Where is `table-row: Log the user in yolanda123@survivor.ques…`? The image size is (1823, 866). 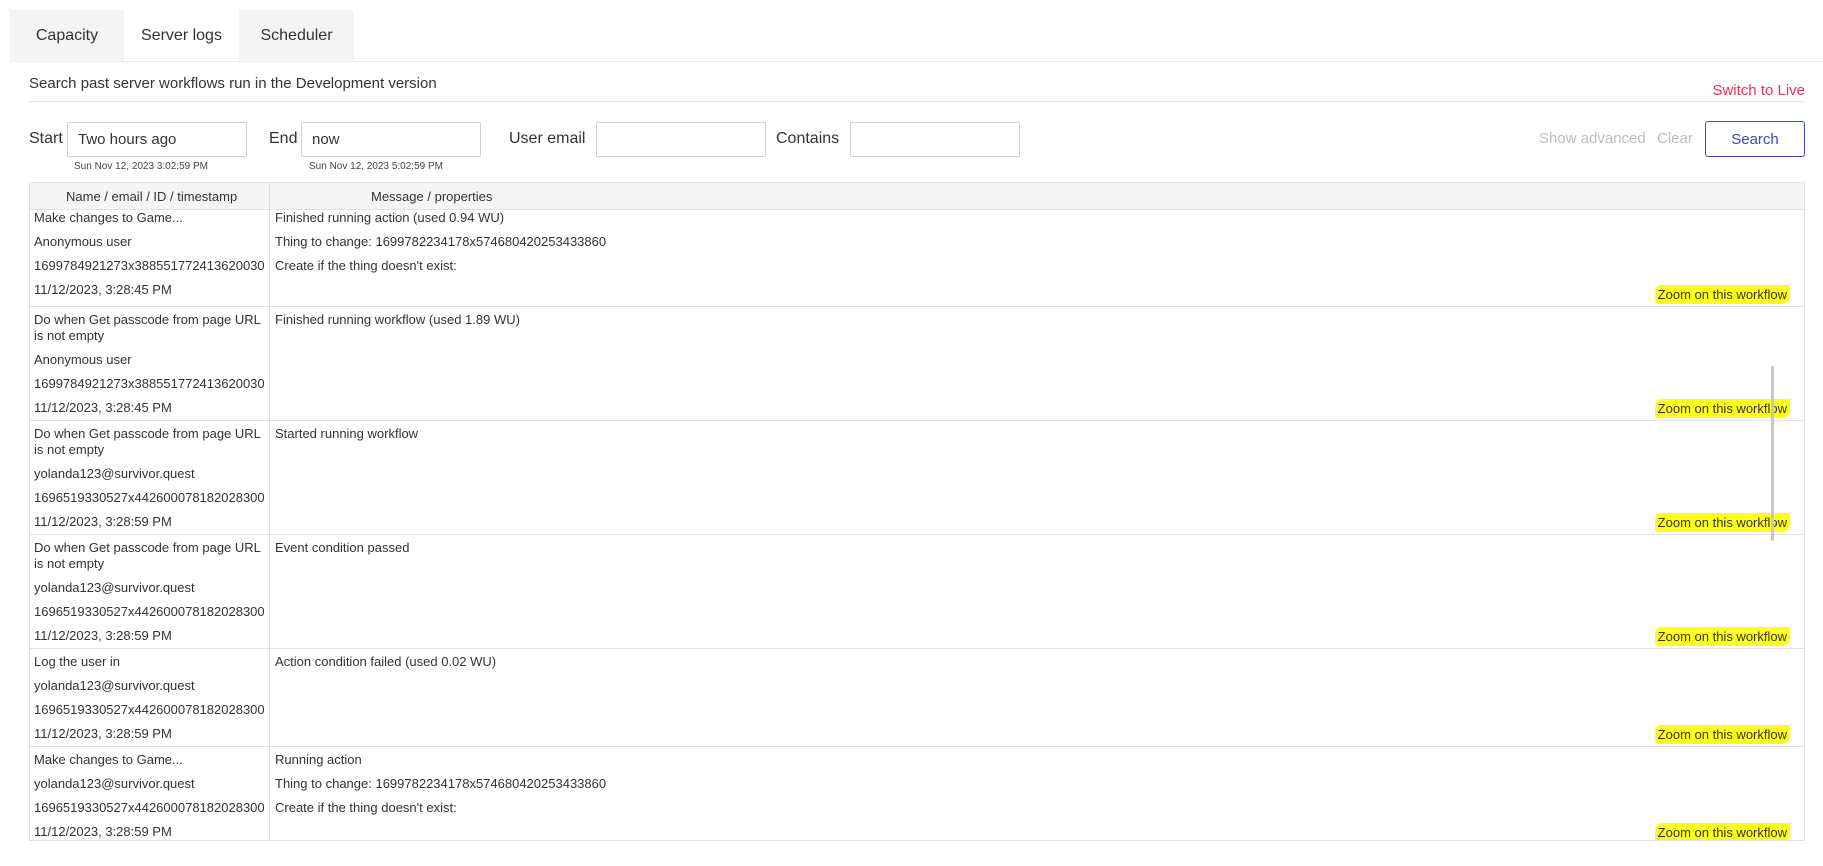 table-row: Log the user in yolanda123@survivor.ques… is located at coordinates (917, 698).